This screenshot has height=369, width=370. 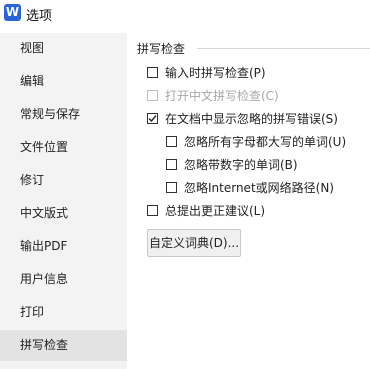 I want to click on sidebar-item-print: 打印, so click(x=63, y=312).